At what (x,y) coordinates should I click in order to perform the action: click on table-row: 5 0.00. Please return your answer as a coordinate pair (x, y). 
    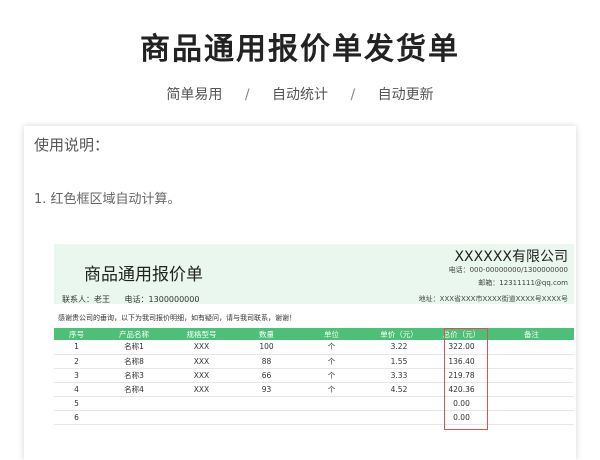
    Looking at the image, I should click on (314, 403).